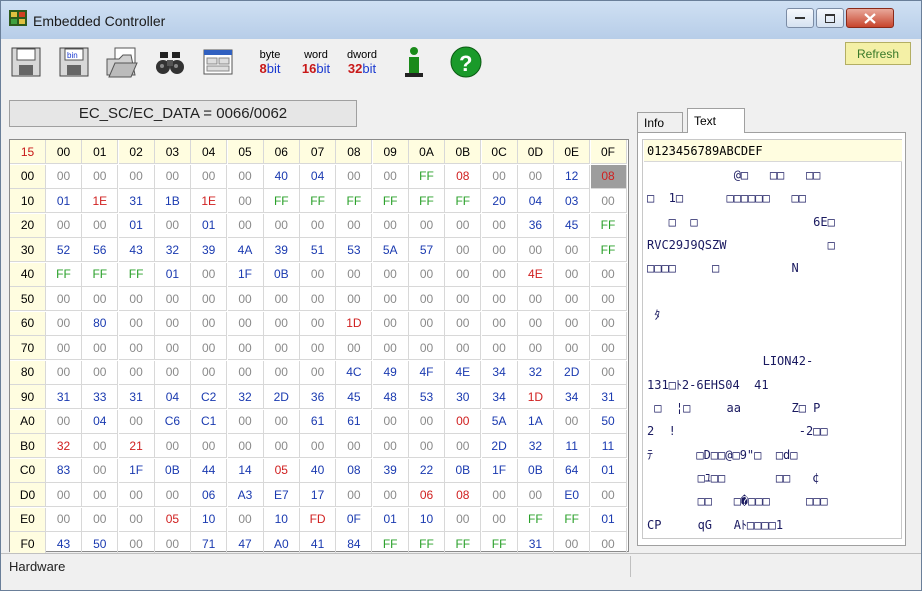  Describe the element at coordinates (318, 519) in the screenshot. I see `register-cell: FD` at that location.